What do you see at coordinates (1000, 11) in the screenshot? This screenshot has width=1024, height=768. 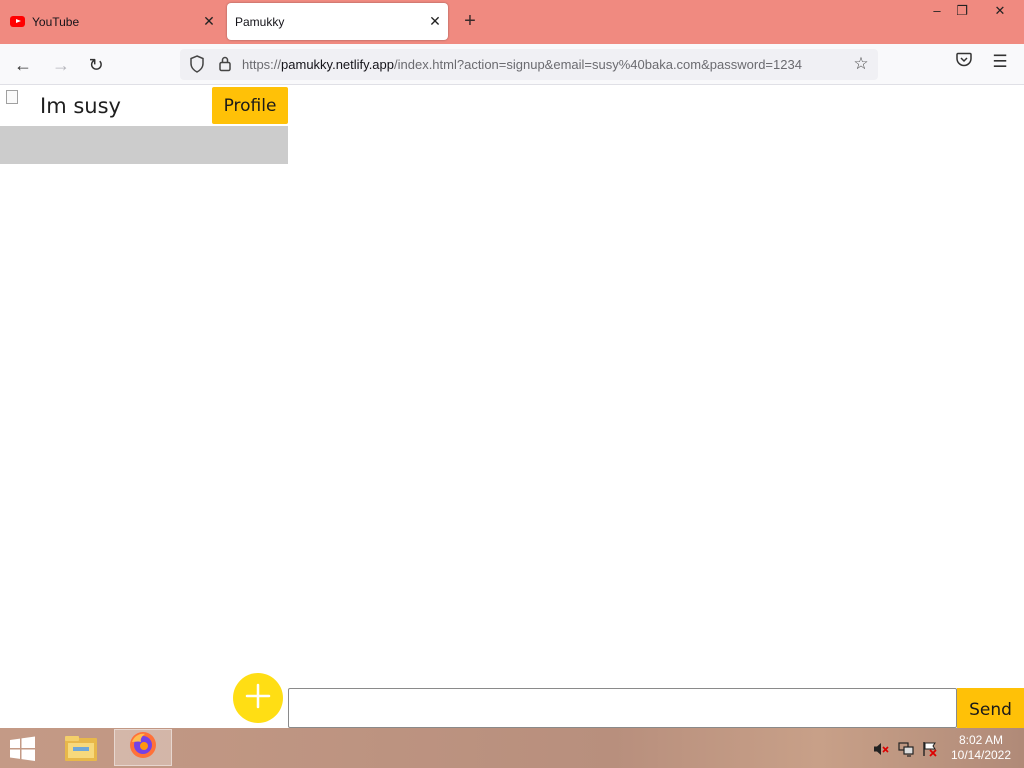 I see `window-close-icon: ✕` at bounding box center [1000, 11].